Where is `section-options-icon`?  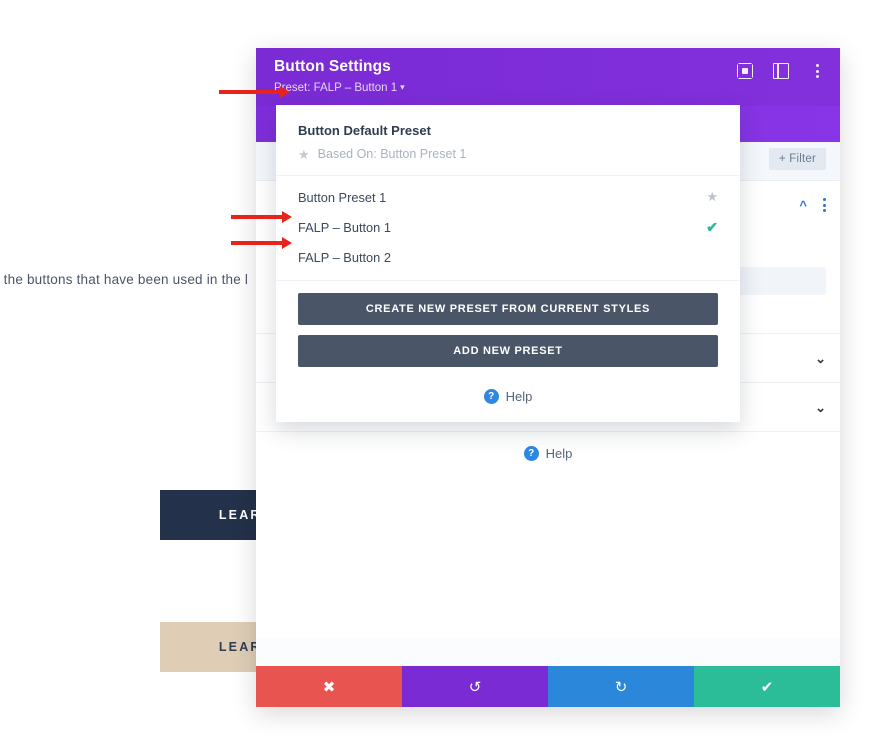
section-options-icon is located at coordinates (824, 205).